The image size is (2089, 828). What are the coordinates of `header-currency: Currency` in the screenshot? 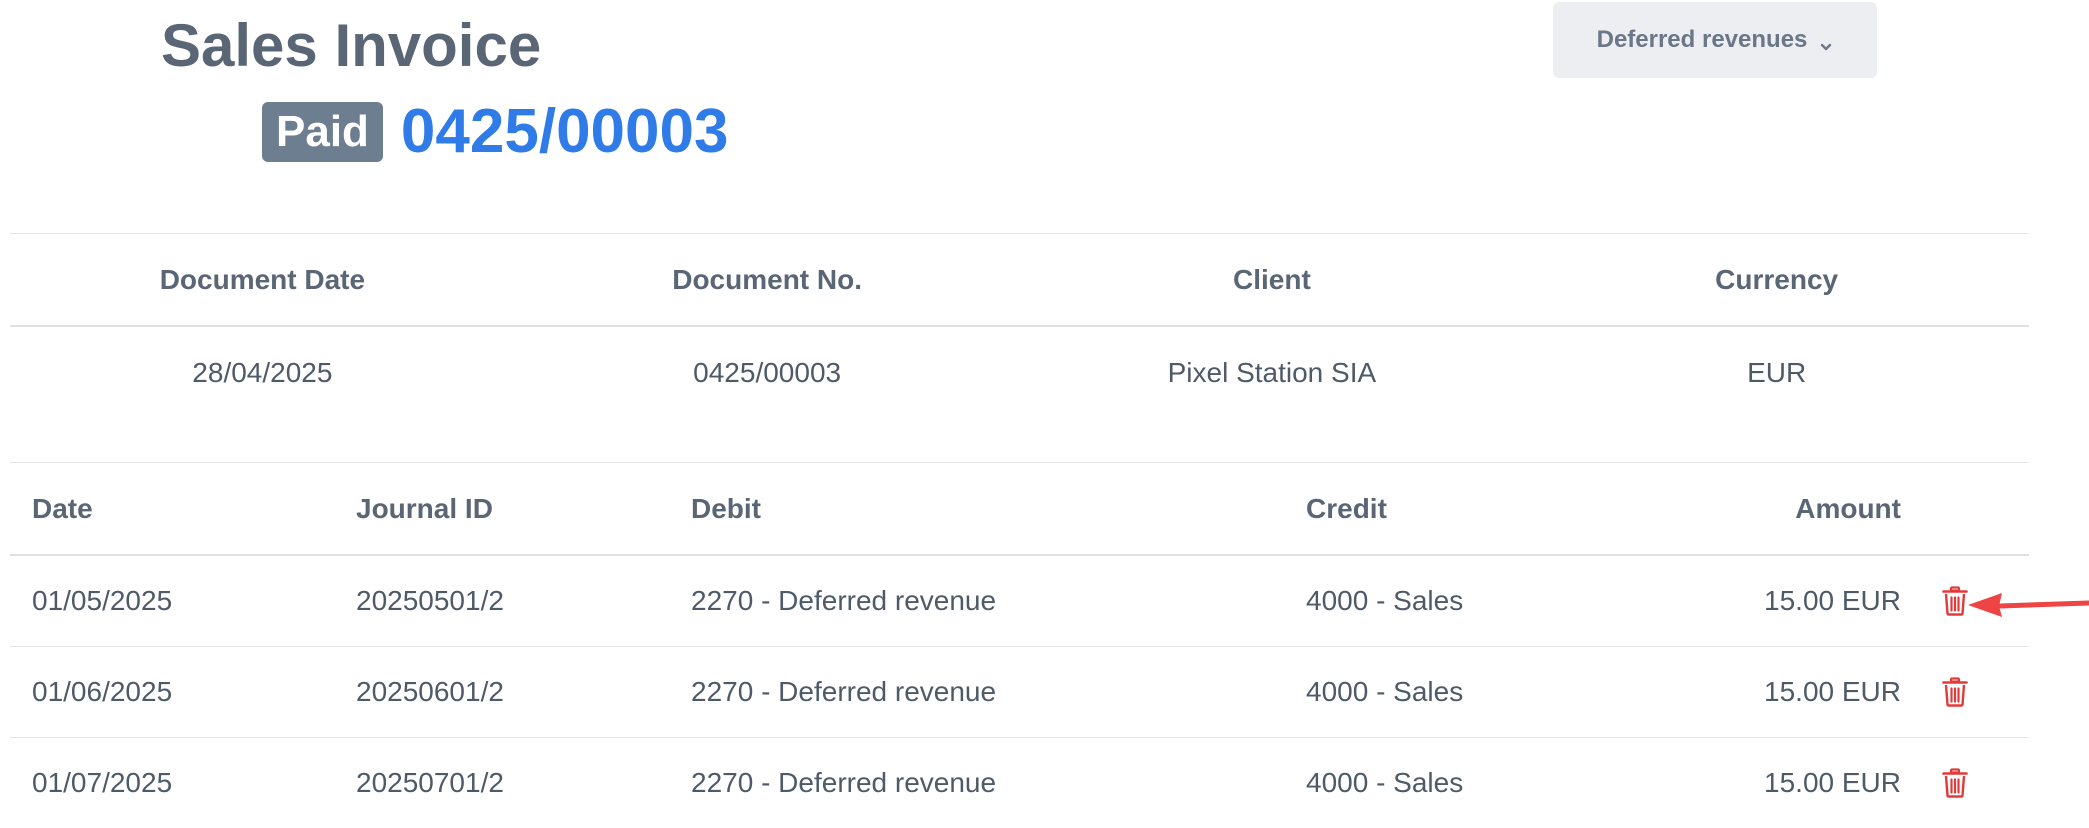 It's located at (1777, 279).